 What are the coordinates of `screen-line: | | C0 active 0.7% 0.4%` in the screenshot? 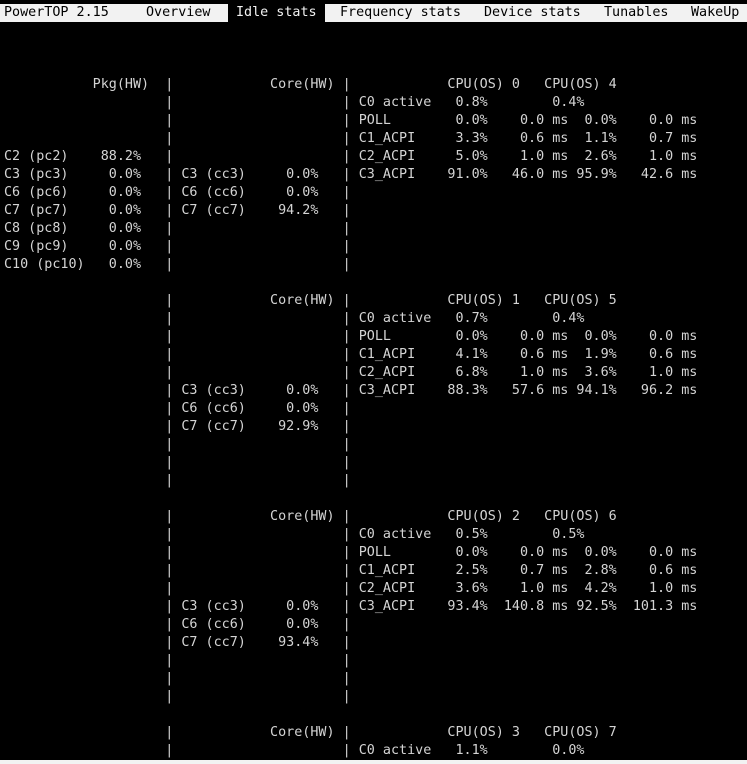 It's located at (294, 318).